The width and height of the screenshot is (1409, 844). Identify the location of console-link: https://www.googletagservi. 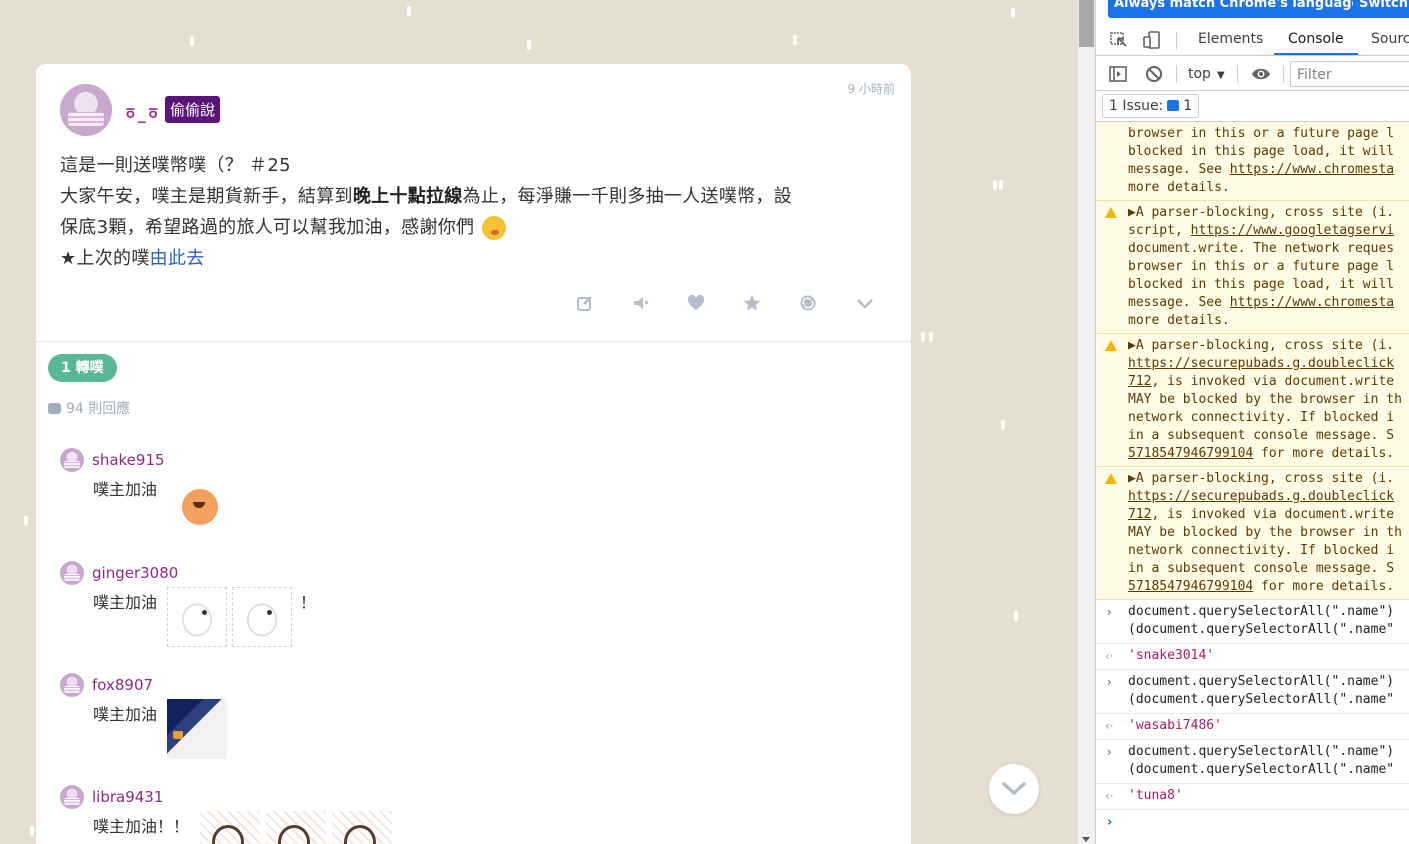
(1293, 230).